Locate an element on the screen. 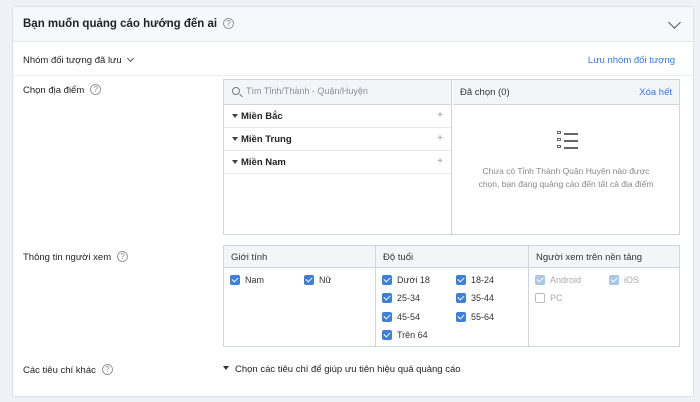 This screenshot has width=700, height=402. location-label-text: Chọn địa điểm is located at coordinates (54, 90).